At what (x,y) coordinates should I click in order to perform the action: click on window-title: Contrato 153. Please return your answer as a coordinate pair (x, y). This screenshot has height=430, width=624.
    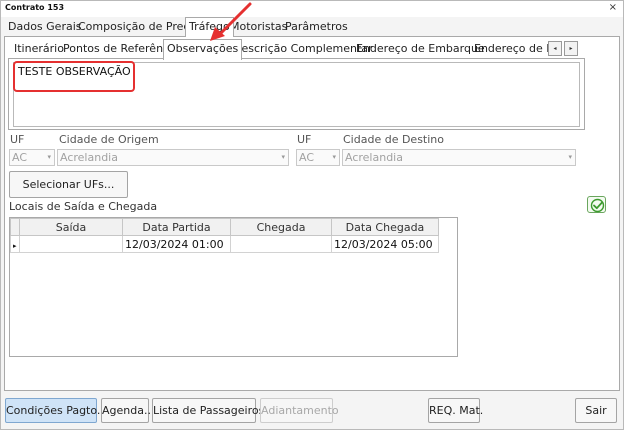
    Looking at the image, I should click on (35, 7).